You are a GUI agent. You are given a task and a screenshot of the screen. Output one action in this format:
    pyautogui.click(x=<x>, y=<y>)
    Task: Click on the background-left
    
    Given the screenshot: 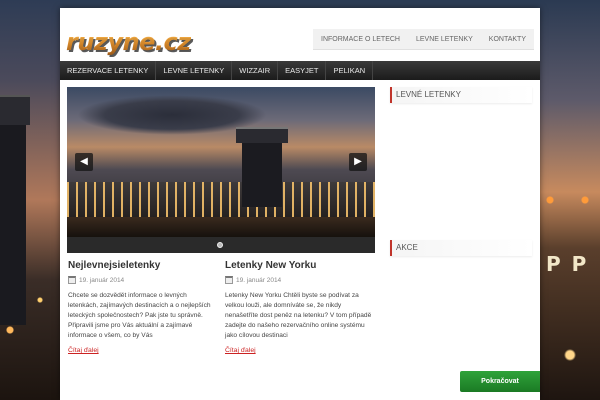 What is the action you would take?
    pyautogui.click(x=30, y=200)
    